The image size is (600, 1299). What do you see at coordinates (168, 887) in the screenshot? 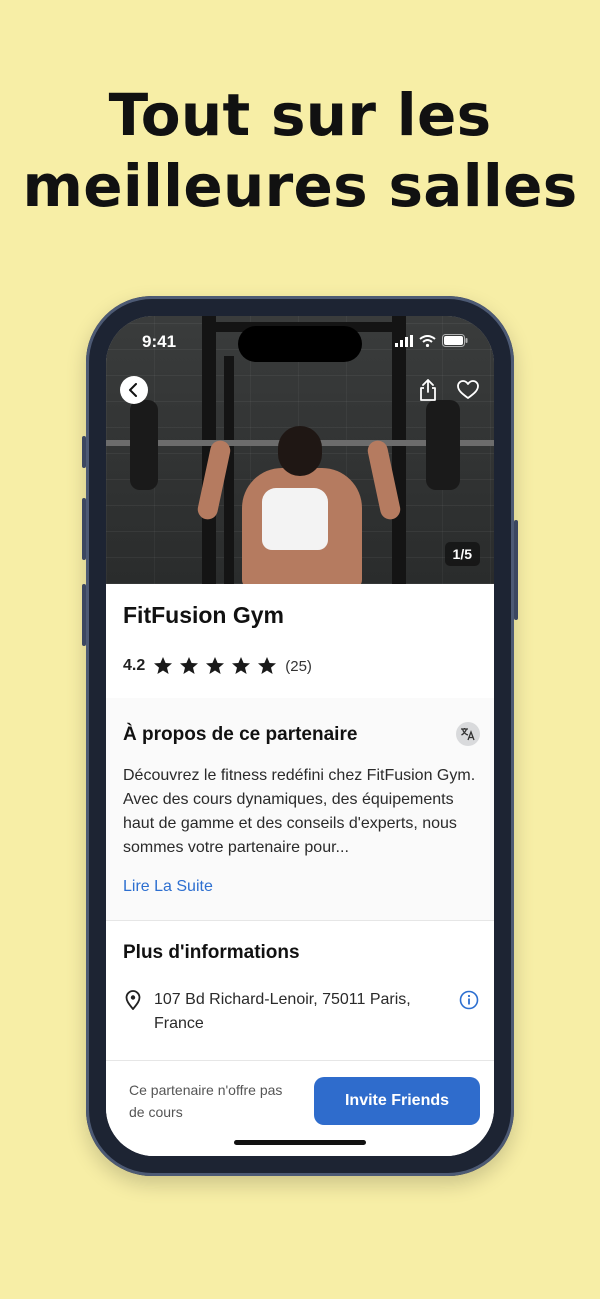
I see `read-more-link: Lire La Suite` at bounding box center [168, 887].